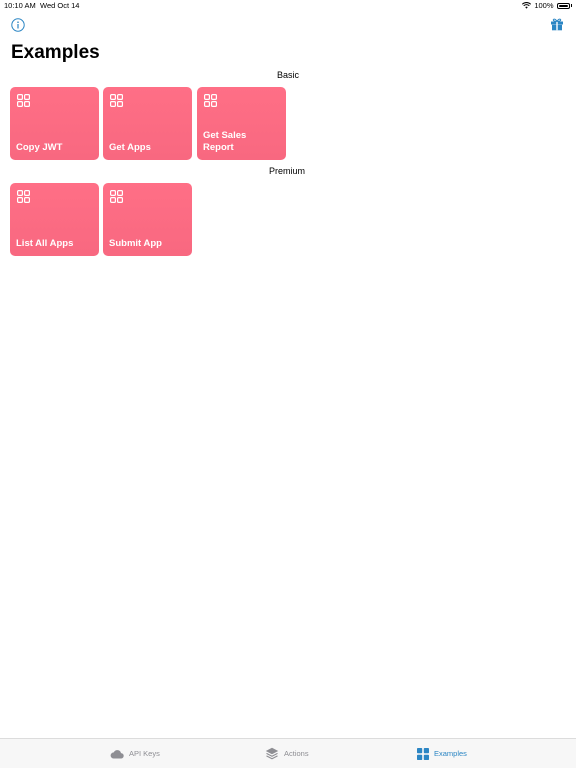 The height and width of the screenshot is (768, 576). What do you see at coordinates (130, 147) in the screenshot?
I see `tile-label: Get Apps` at bounding box center [130, 147].